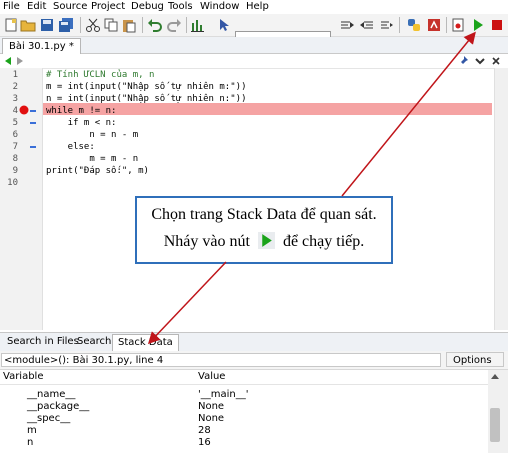  What do you see at coordinates (81, 111) in the screenshot?
I see `code-line: while m != n:` at bounding box center [81, 111].